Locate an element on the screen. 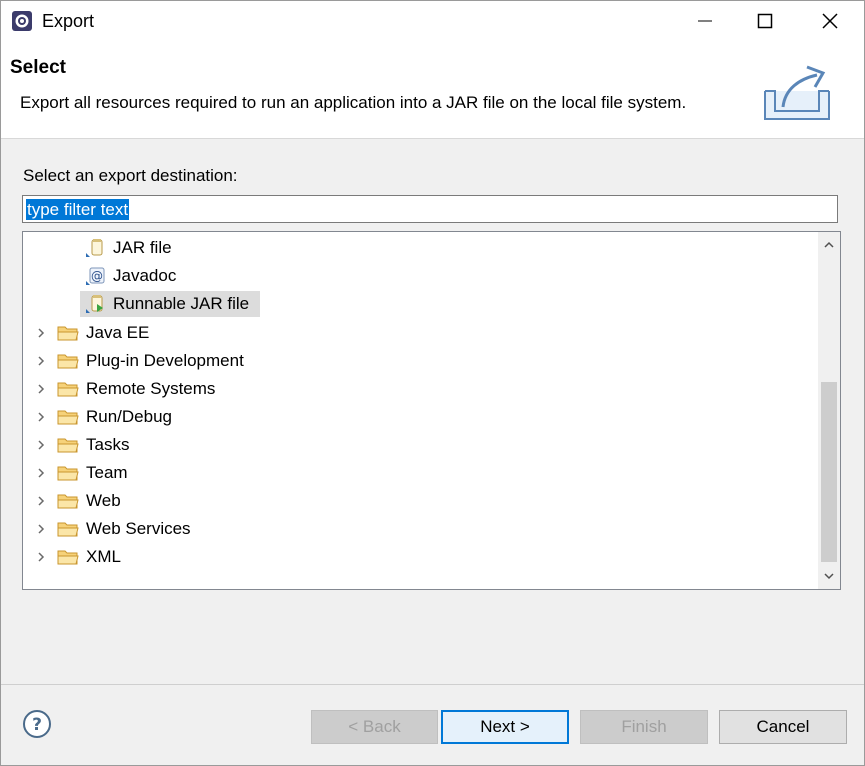 The image size is (865, 766). scroll-up-button is located at coordinates (829, 245).